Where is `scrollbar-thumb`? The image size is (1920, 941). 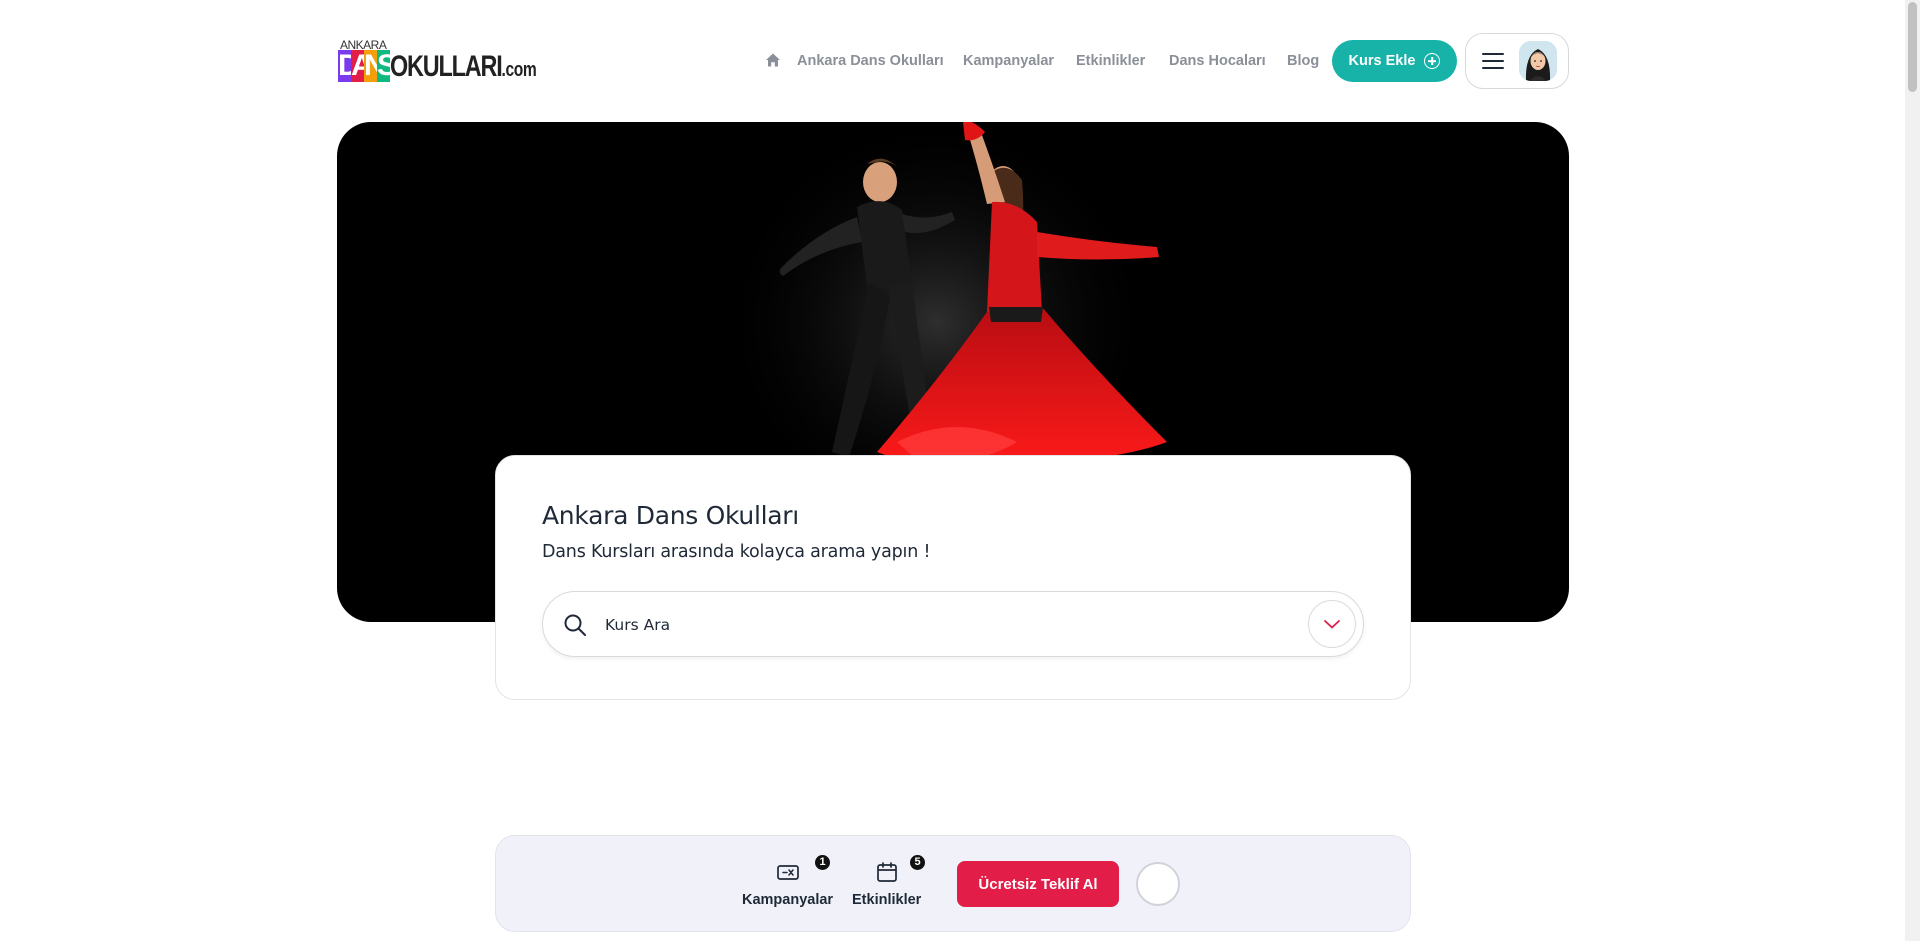 scrollbar-thumb is located at coordinates (1912, 47).